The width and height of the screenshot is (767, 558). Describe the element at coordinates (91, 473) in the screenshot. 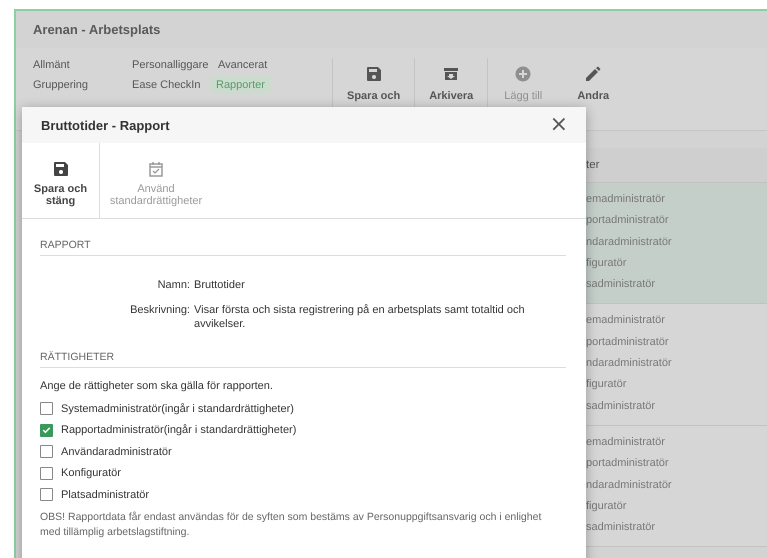

I see `checkbox-label: Konfiguratör` at that location.